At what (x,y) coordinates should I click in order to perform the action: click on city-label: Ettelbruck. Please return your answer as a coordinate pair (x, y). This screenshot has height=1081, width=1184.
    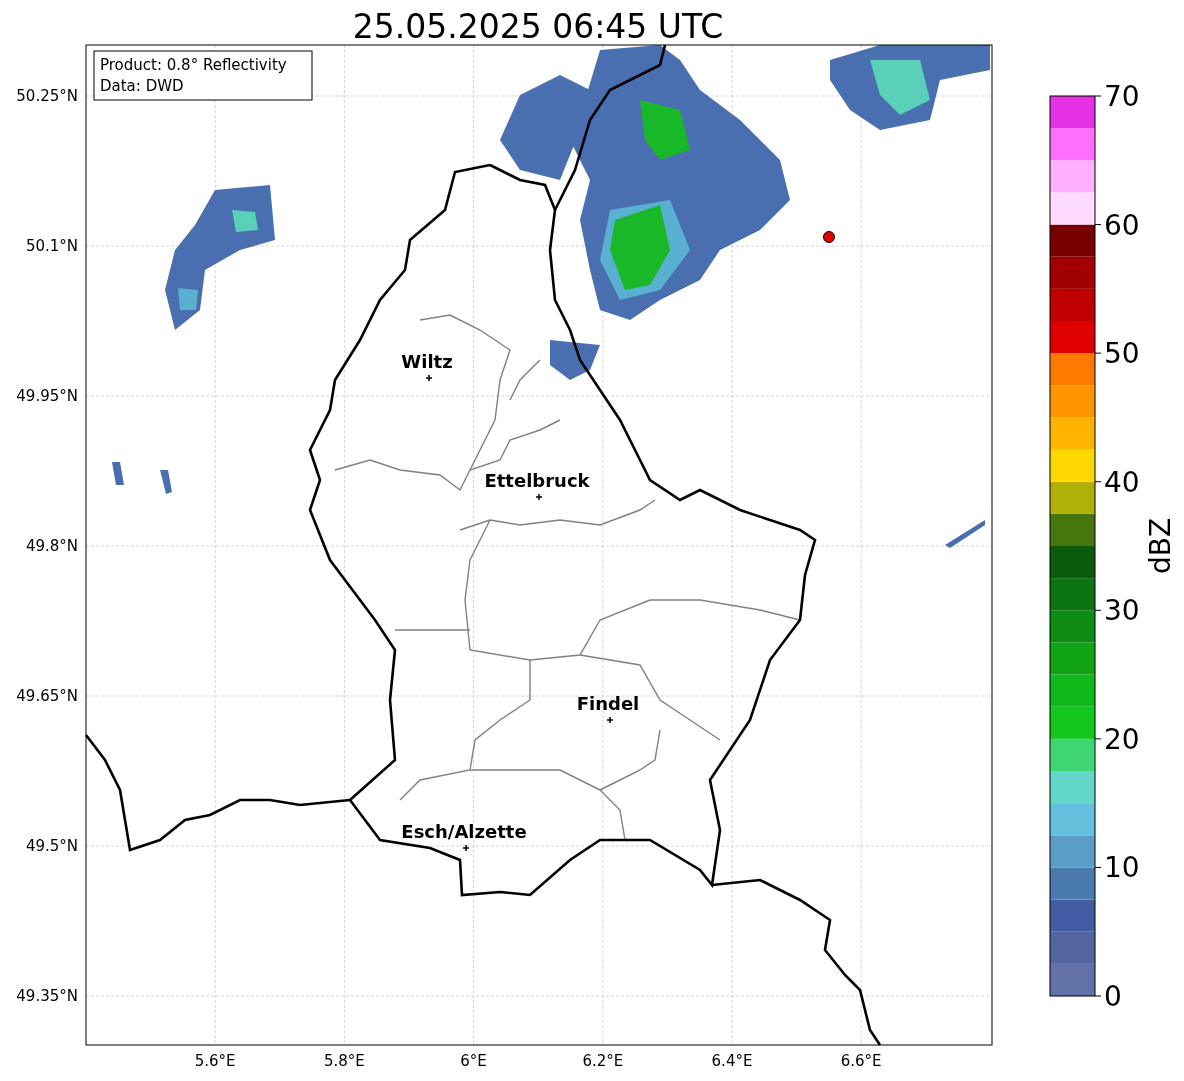
    Looking at the image, I should click on (537, 480).